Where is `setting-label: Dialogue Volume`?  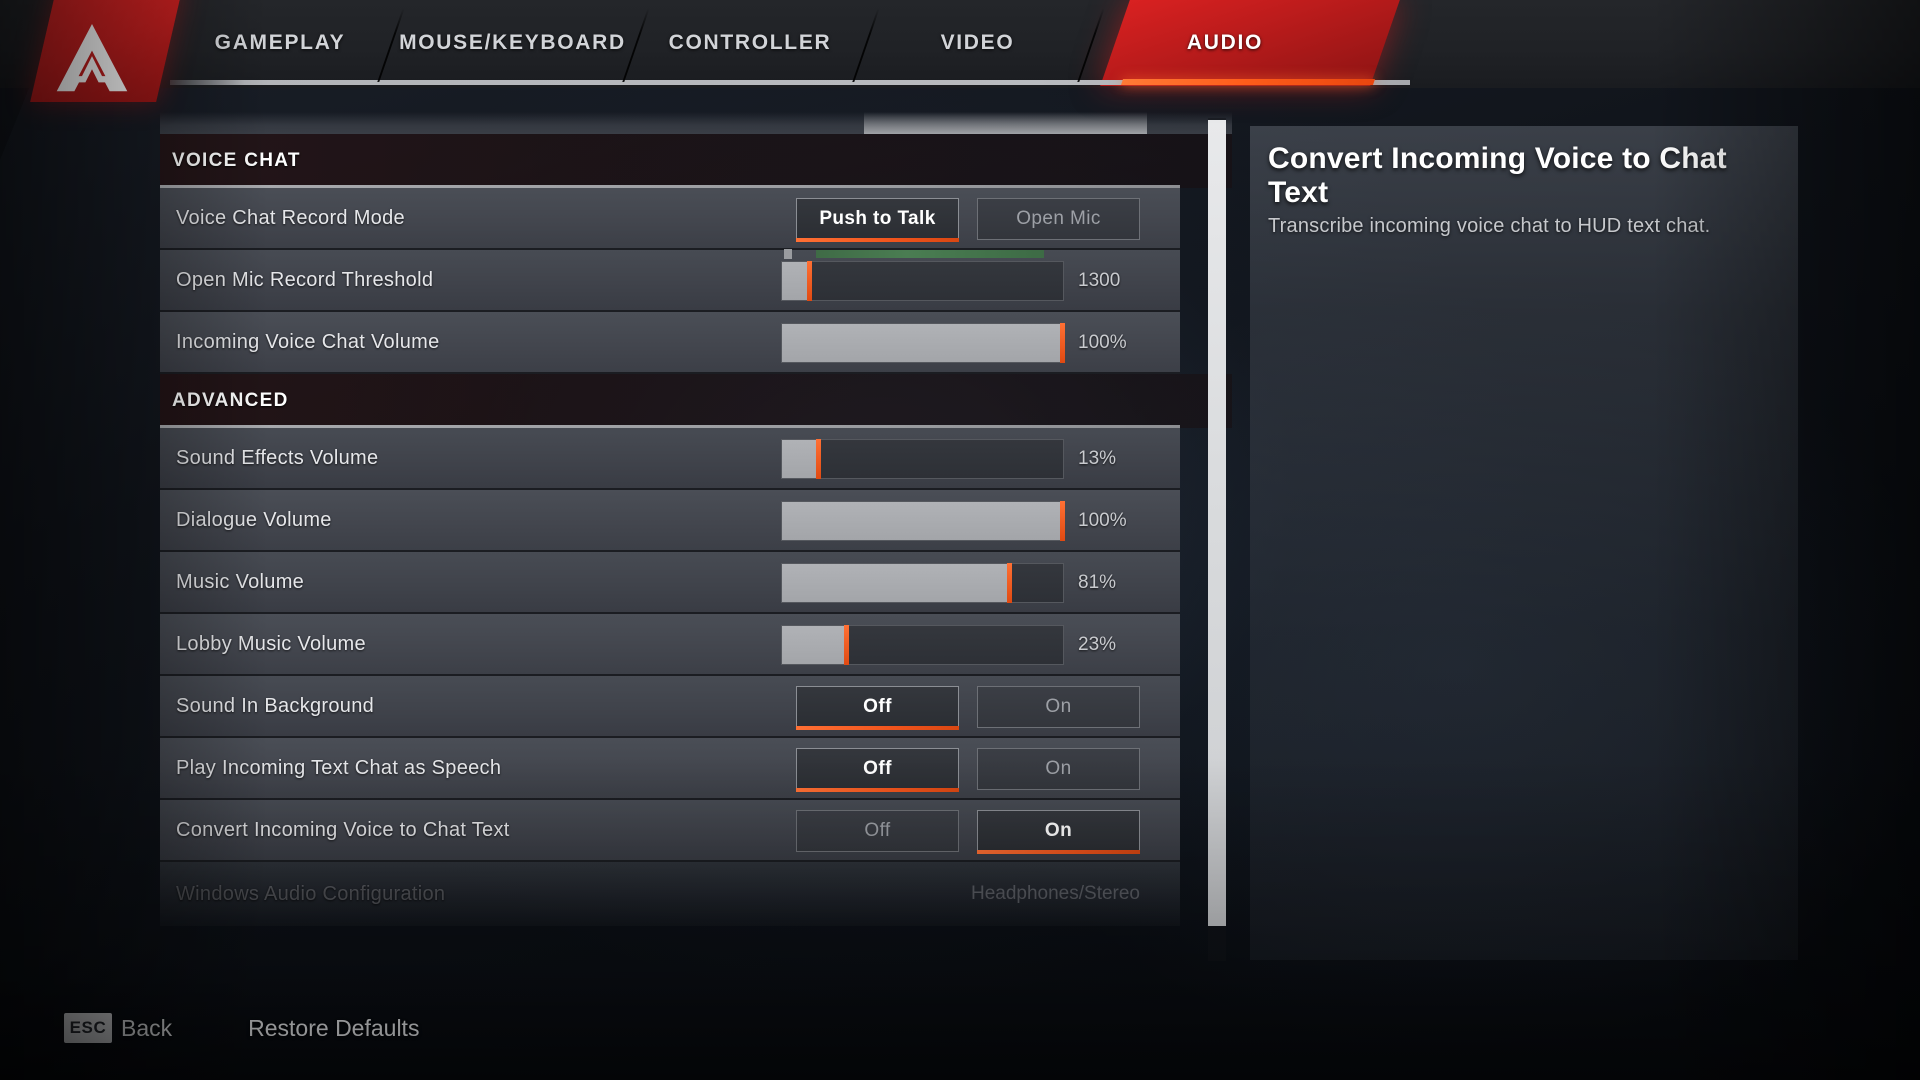 setting-label: Dialogue Volume is located at coordinates (254, 519).